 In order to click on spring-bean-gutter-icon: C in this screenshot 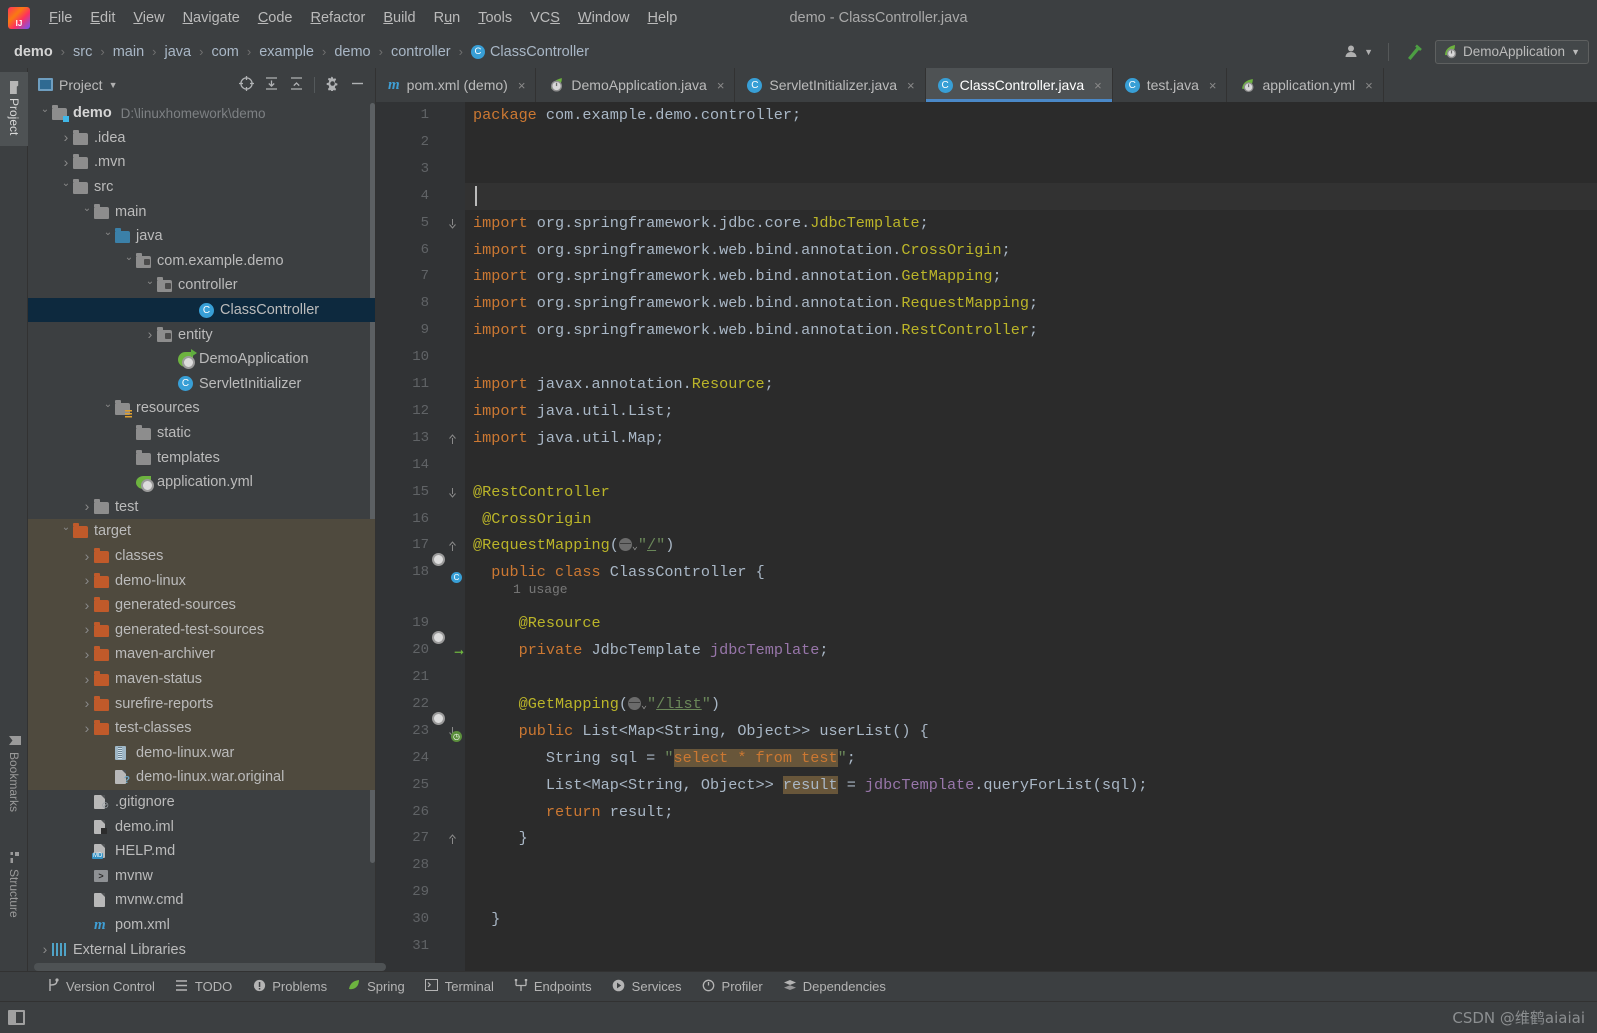, I will do `click(452, 574)`.